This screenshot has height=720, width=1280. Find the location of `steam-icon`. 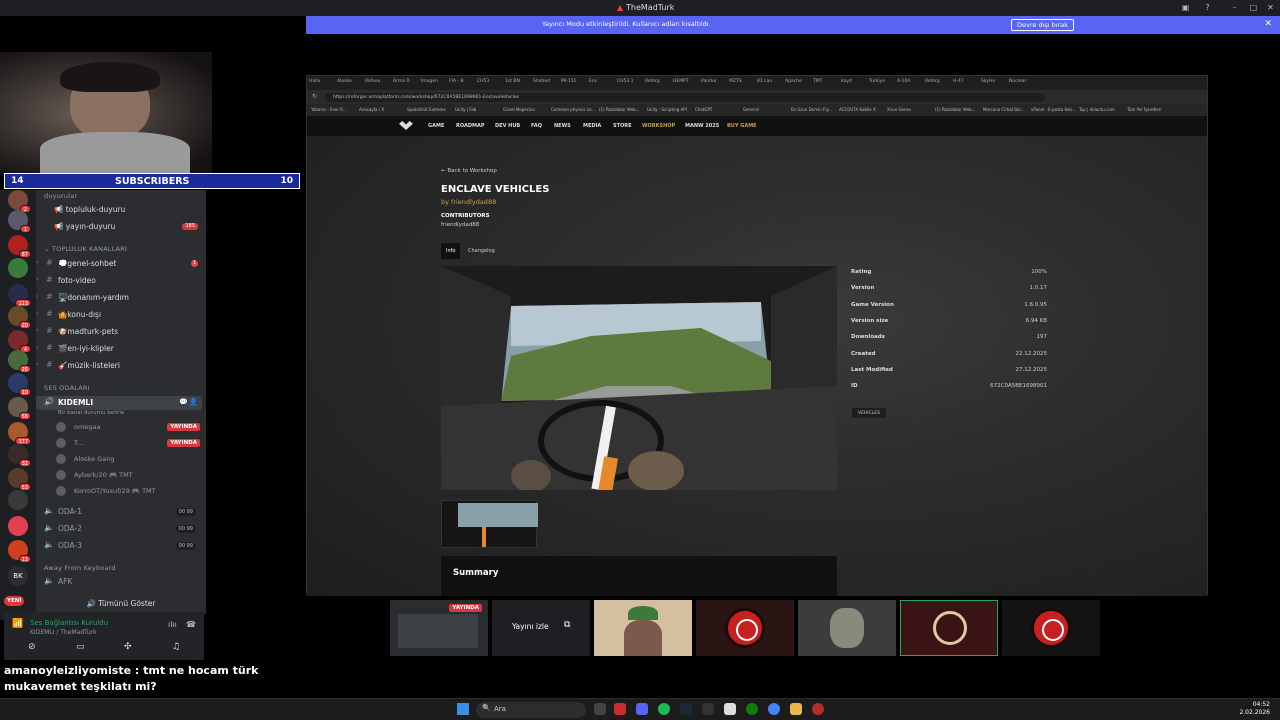

steam-icon is located at coordinates (686, 709).